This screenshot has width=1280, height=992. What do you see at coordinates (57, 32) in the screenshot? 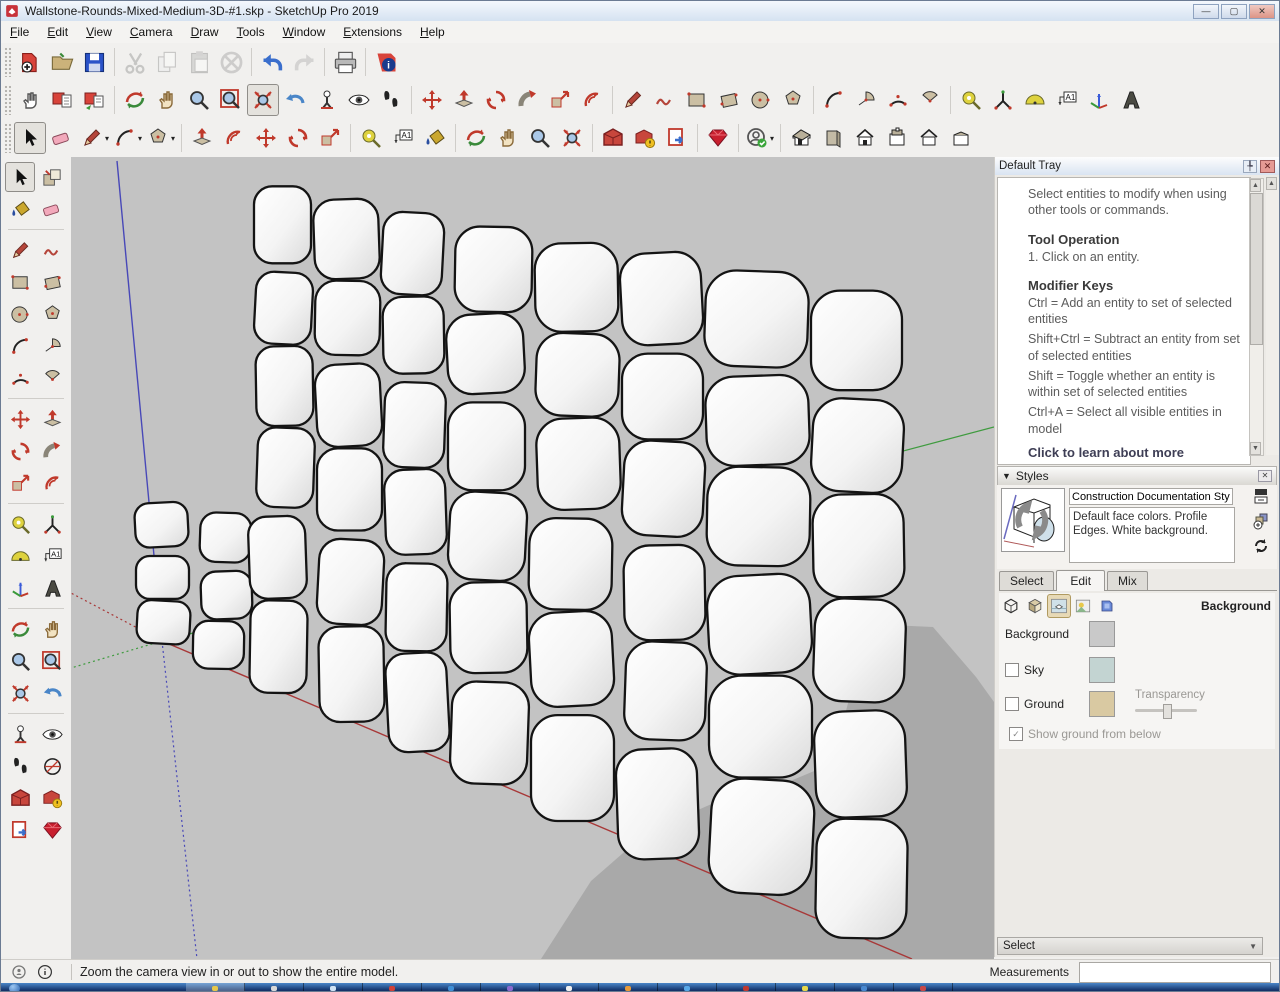
I see `menu-edit: Edit` at bounding box center [57, 32].